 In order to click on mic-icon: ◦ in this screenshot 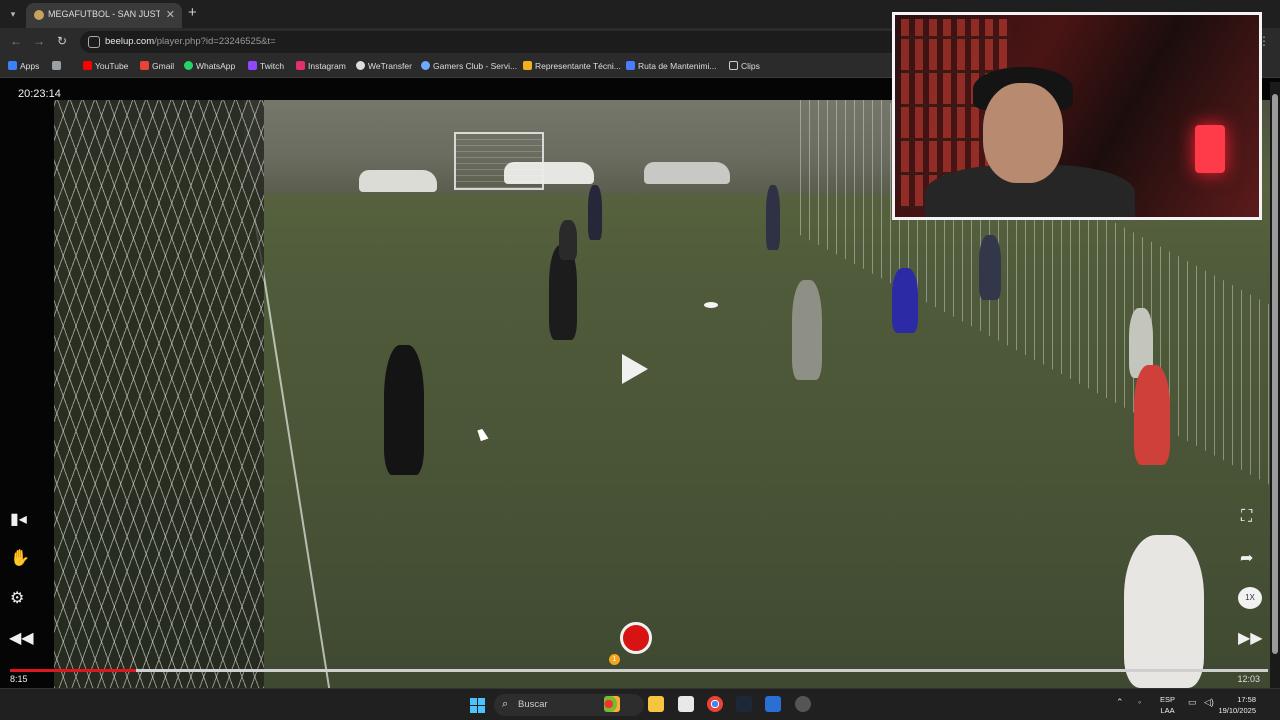, I will do `click(1139, 702)`.